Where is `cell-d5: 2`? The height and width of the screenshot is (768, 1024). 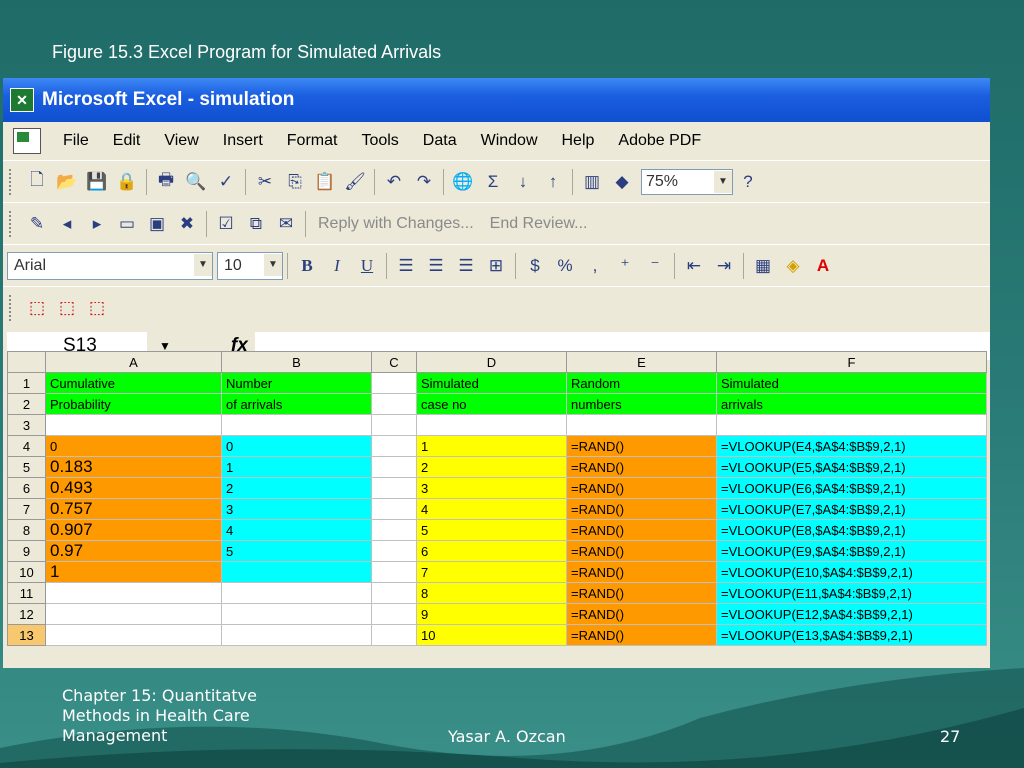 cell-d5: 2 is located at coordinates (491, 467).